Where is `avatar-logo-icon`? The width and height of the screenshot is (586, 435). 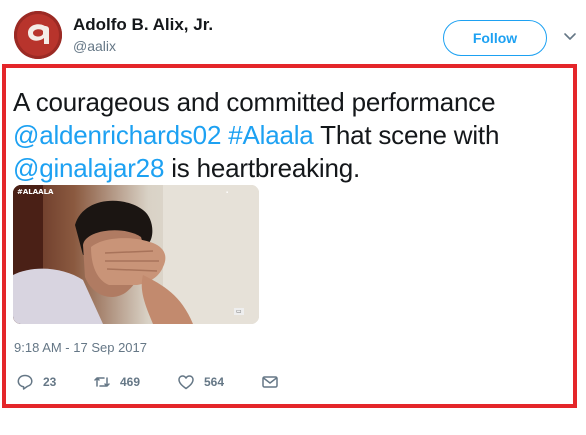
avatar-logo-icon is located at coordinates (38, 35).